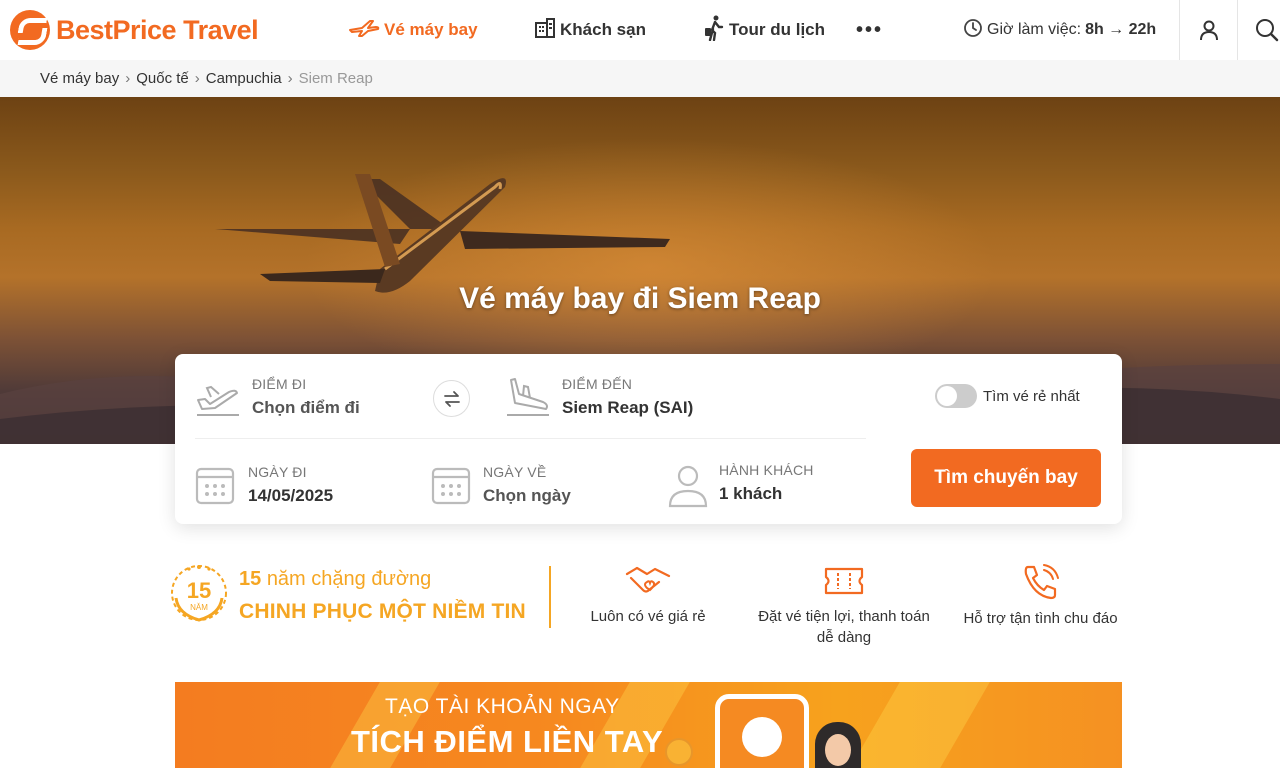 This screenshot has height=768, width=1280. What do you see at coordinates (1040, 618) in the screenshot?
I see `feature-text: Hỗ trợ tận tình chu đáo` at bounding box center [1040, 618].